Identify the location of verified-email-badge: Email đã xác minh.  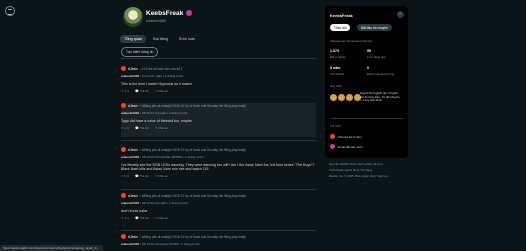
(346, 146).